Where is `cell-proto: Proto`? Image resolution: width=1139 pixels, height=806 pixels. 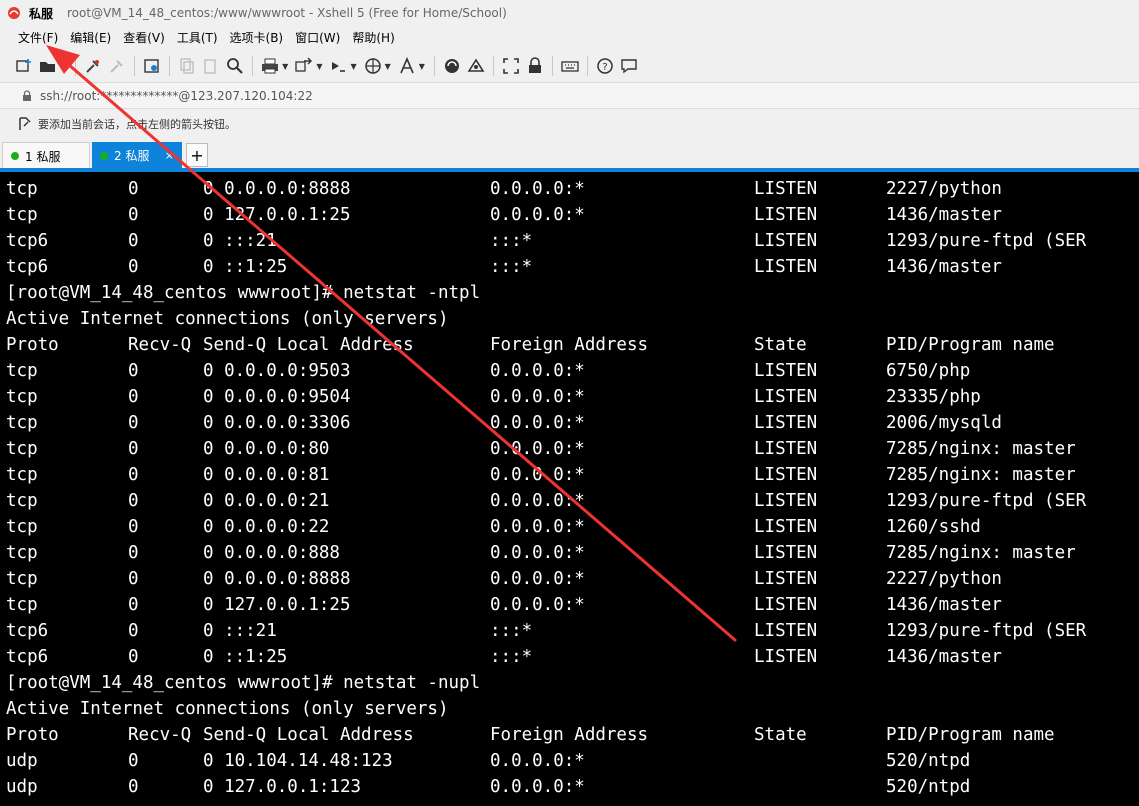 cell-proto: Proto is located at coordinates (32, 735).